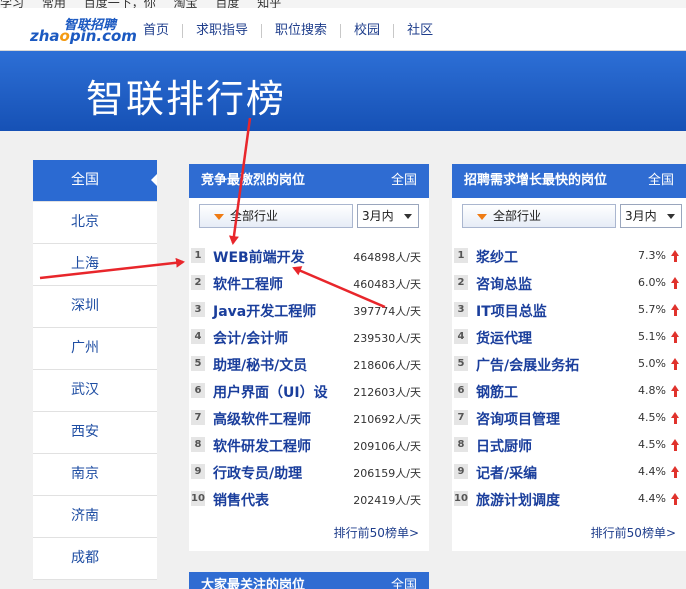 The image size is (686, 589). I want to click on job-title-link: 钢筋工, so click(497, 392).